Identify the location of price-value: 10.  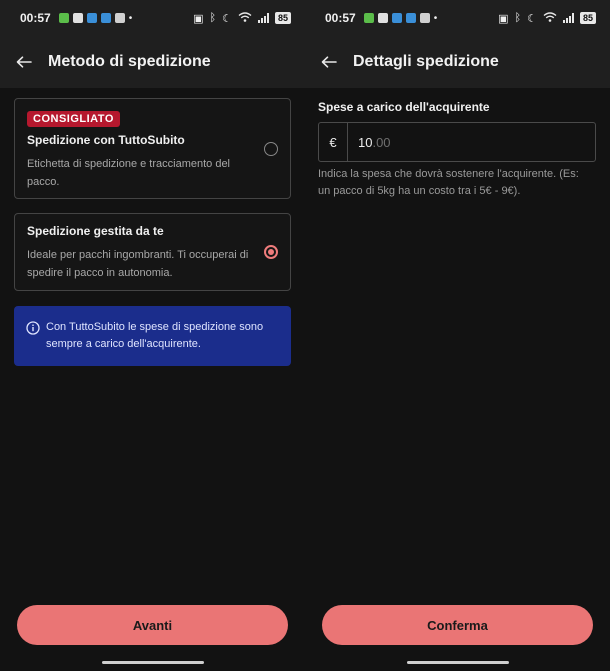
(365, 142).